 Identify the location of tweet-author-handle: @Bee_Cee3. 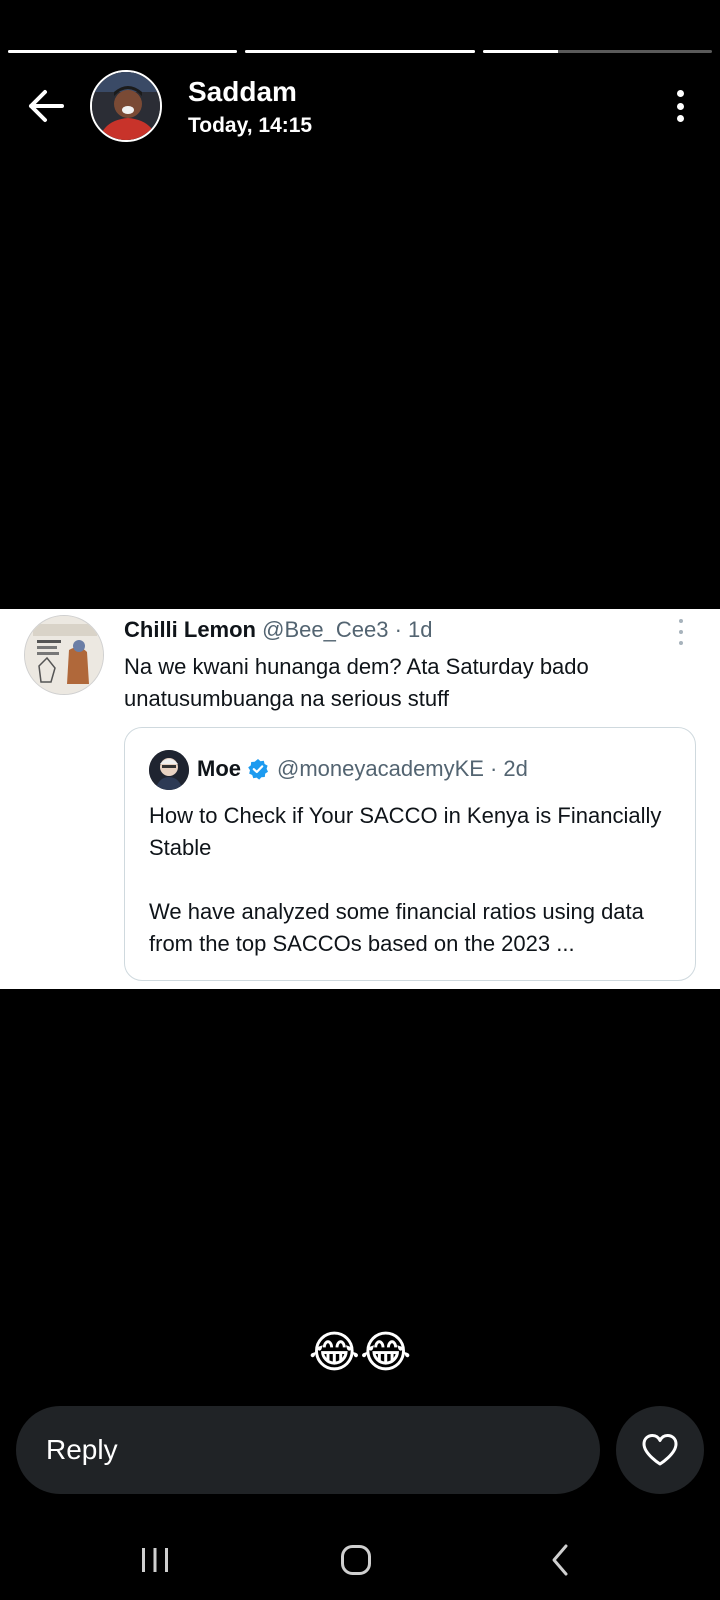
(325, 629).